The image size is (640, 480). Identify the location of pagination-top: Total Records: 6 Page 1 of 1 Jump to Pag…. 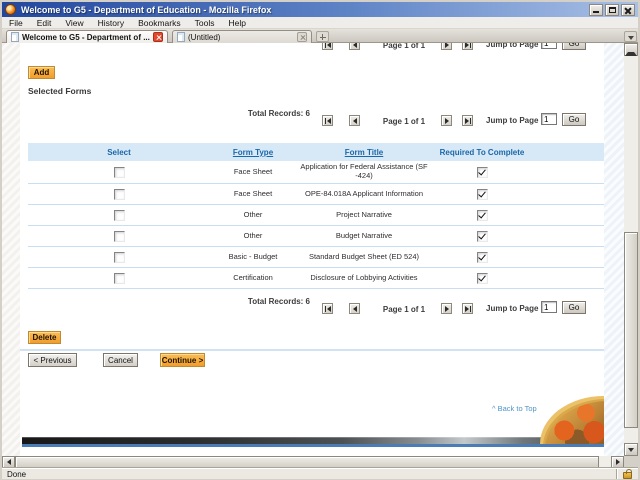
(303, 47).